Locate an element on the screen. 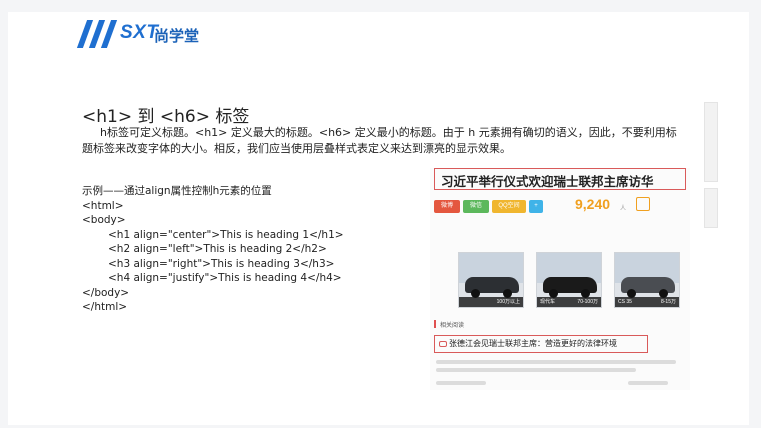  more-share-button: + is located at coordinates (536, 206).